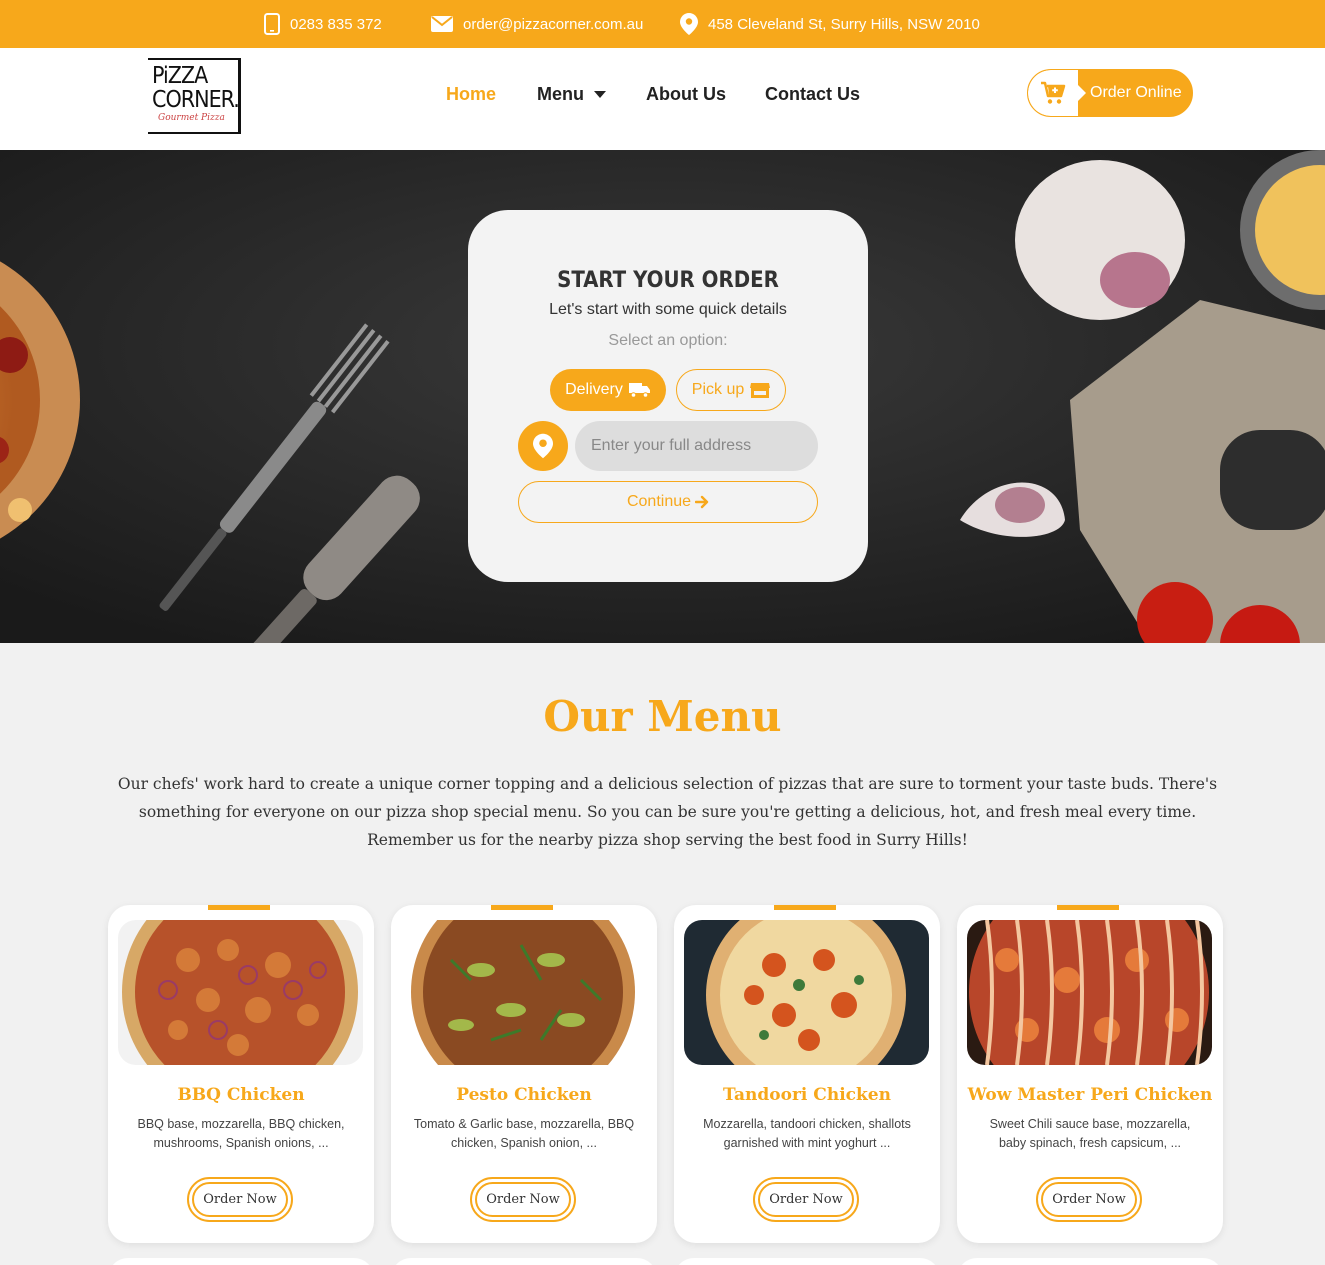 The height and width of the screenshot is (1265, 1325). Describe the element at coordinates (594, 389) in the screenshot. I see `delivery-label: Delivery` at that location.